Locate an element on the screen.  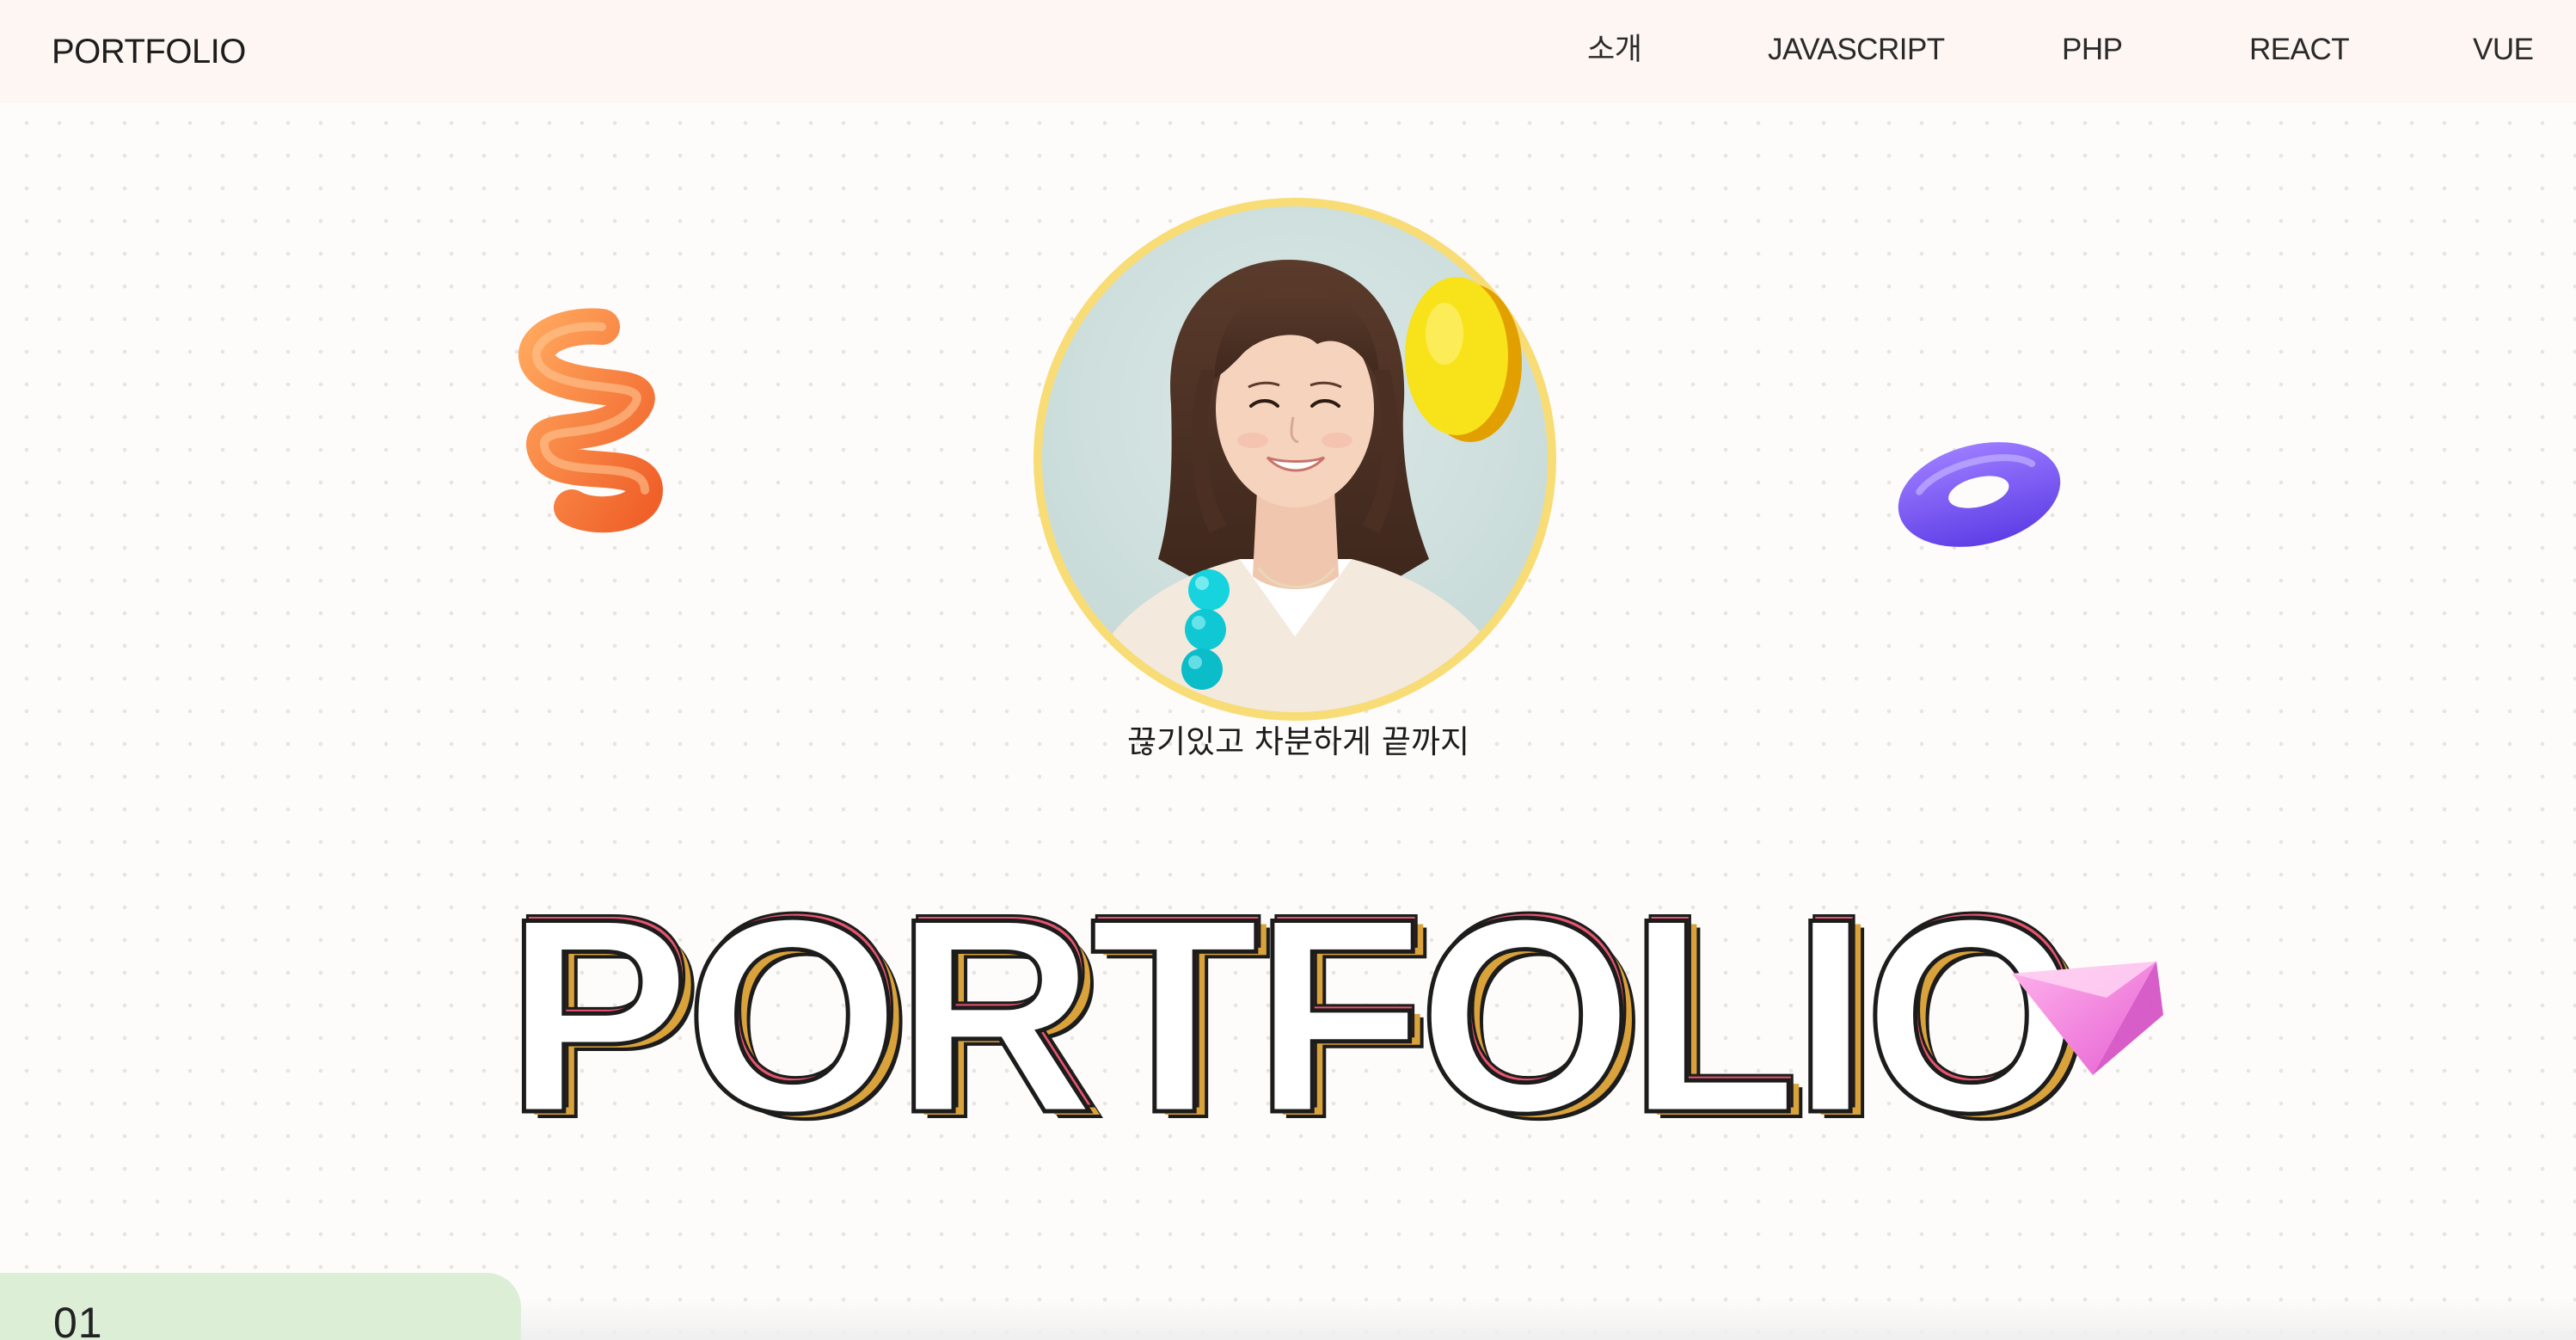
hero-tagline: 끊기있고 차분하게 끝까지 is located at coordinates (1298, 741).